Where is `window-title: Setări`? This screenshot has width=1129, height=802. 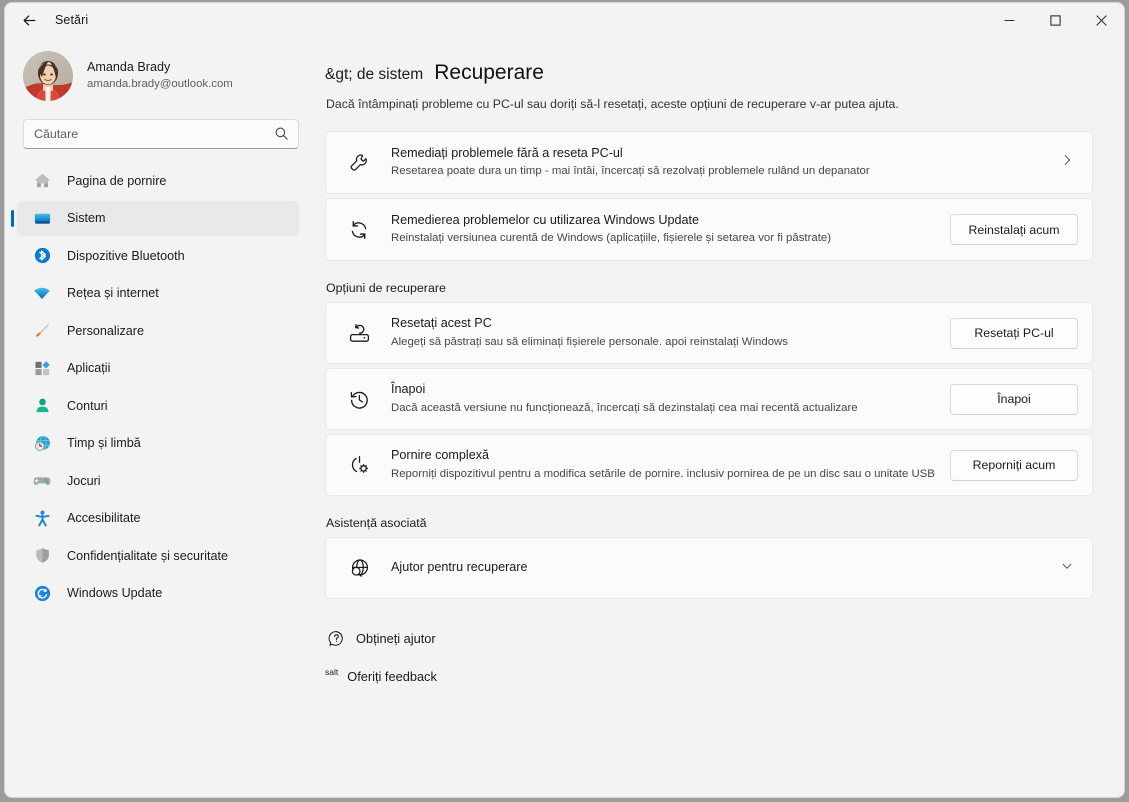 window-title: Setări is located at coordinates (72, 20).